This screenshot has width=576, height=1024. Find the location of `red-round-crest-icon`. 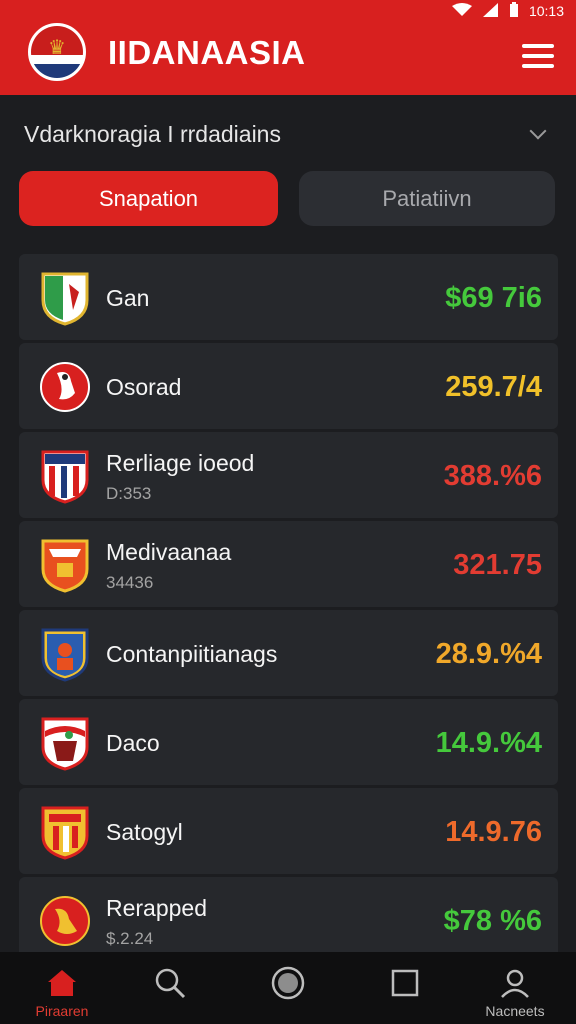

red-round-crest-icon is located at coordinates (65, 387).